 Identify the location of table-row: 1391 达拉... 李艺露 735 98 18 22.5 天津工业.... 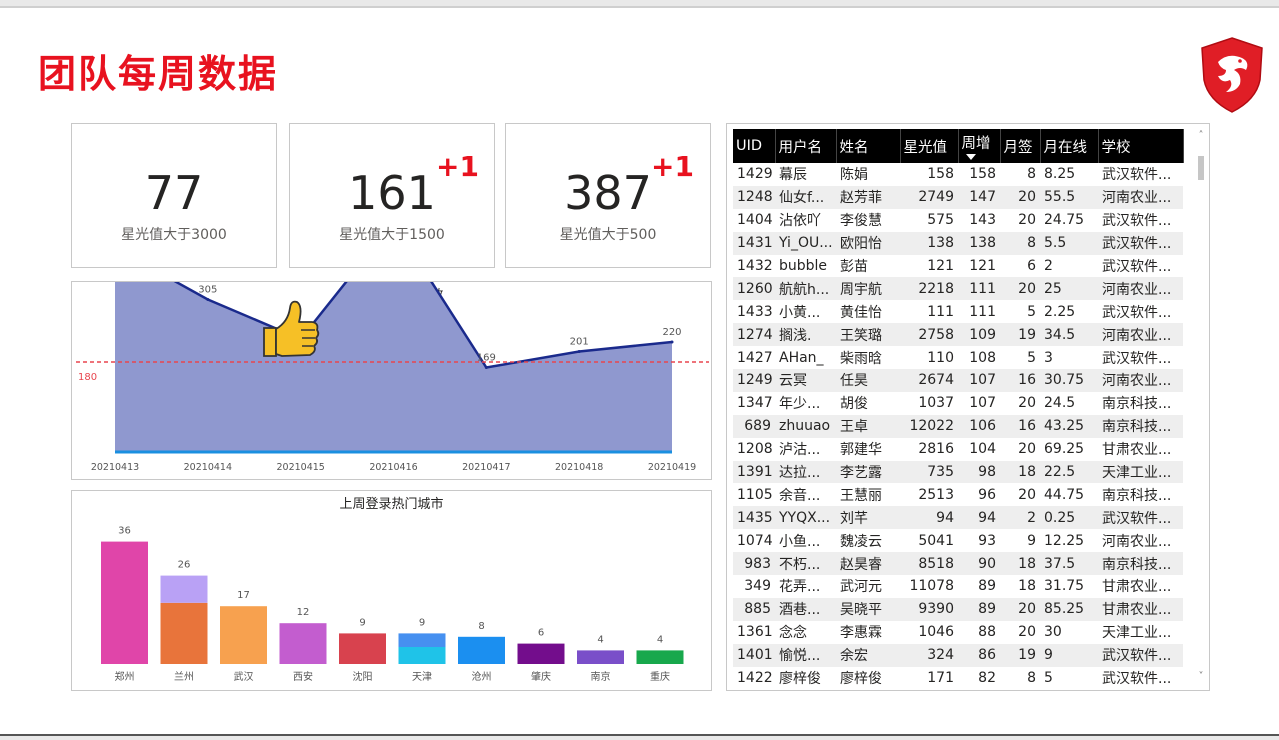
(958, 472).